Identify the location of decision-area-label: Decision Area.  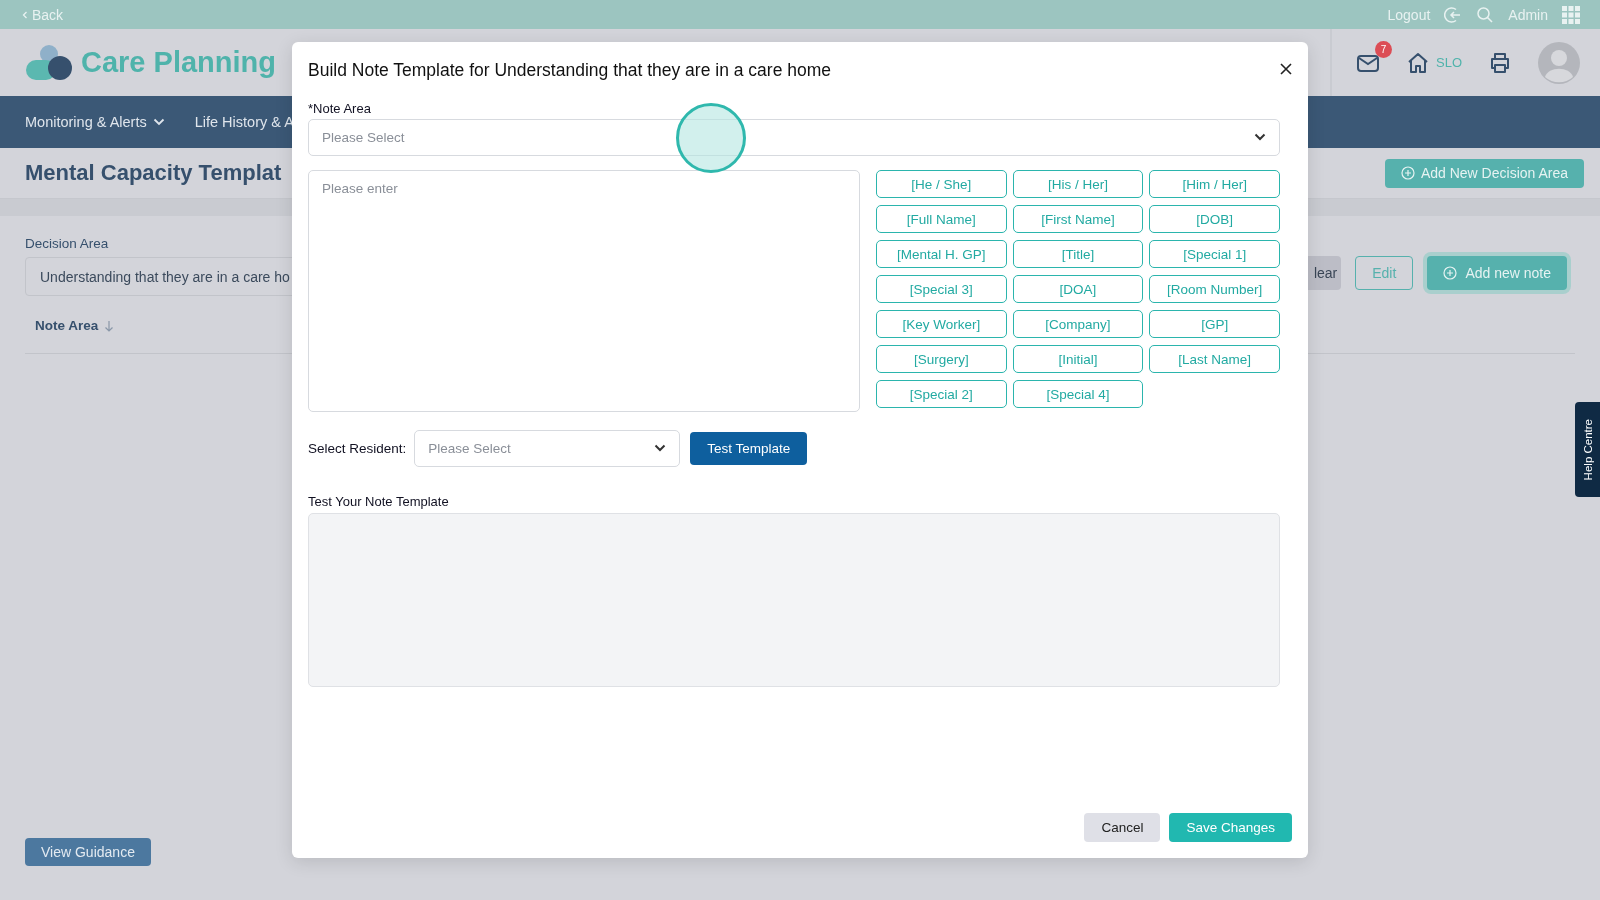
(67, 243).